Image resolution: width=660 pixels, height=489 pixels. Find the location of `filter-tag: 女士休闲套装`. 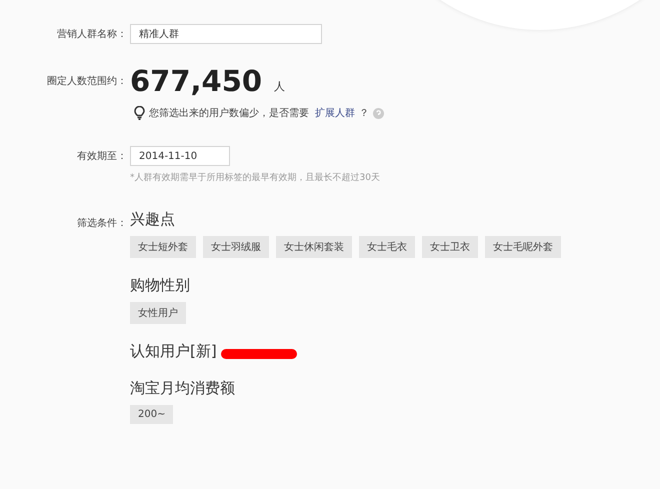

filter-tag: 女士休闲套装 is located at coordinates (314, 247).